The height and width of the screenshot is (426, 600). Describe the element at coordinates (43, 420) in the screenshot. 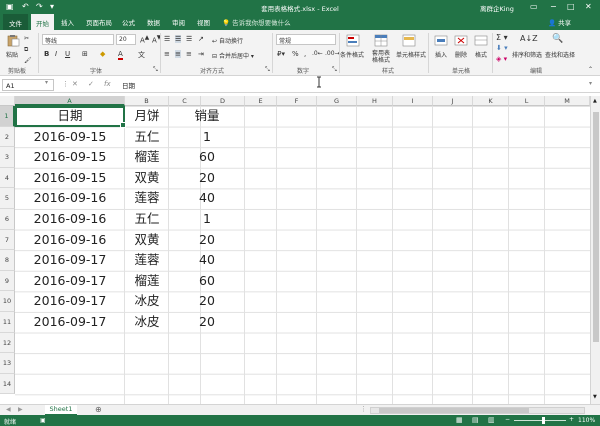

I see `macro-record-icon: ▣` at that location.